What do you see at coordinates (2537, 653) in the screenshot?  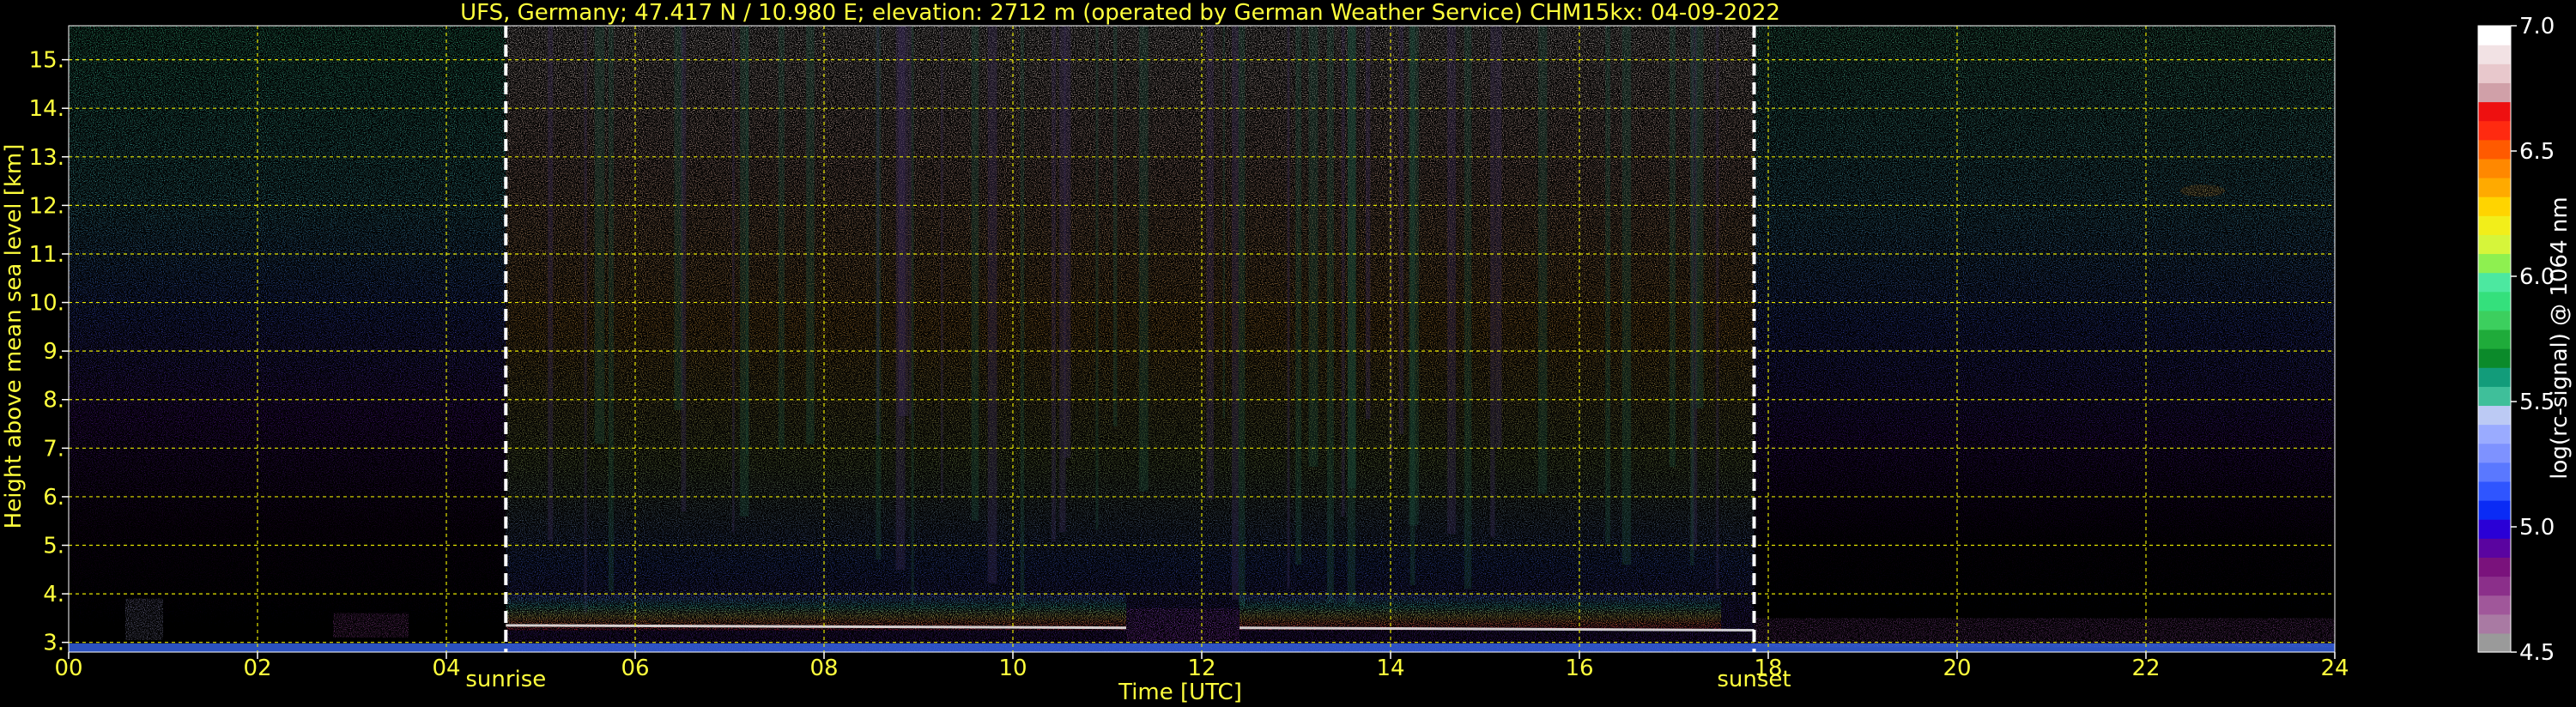 I see `colorbar-tick-label: 4.5` at bounding box center [2537, 653].